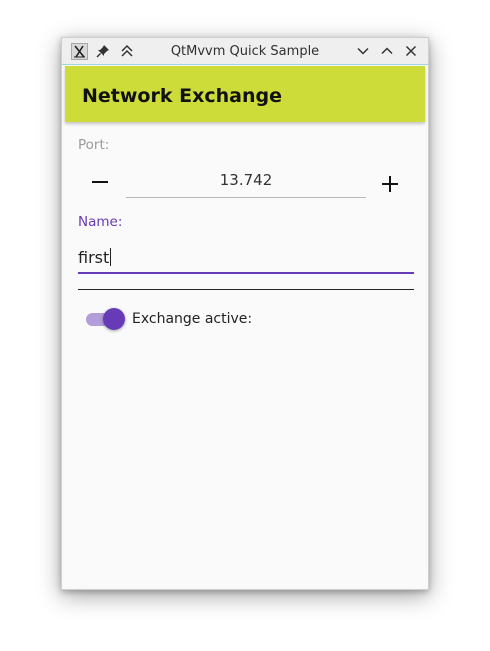 This screenshot has height=651, width=490. I want to click on exchange-active-switch, so click(106, 319).